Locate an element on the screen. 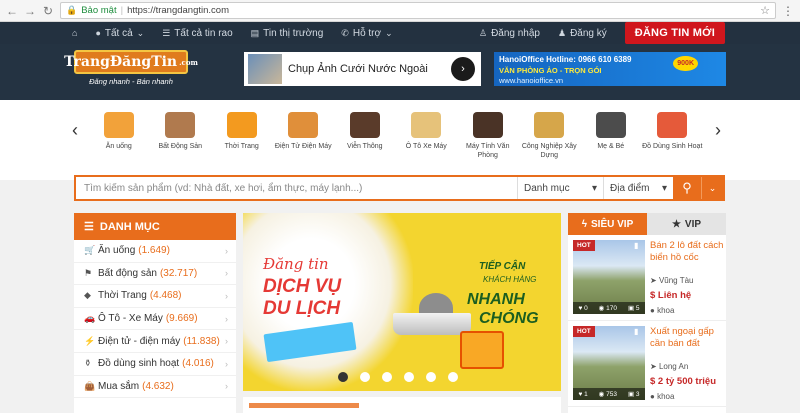 The width and height of the screenshot is (800, 413). carousel-dots is located at coordinates (398, 377).